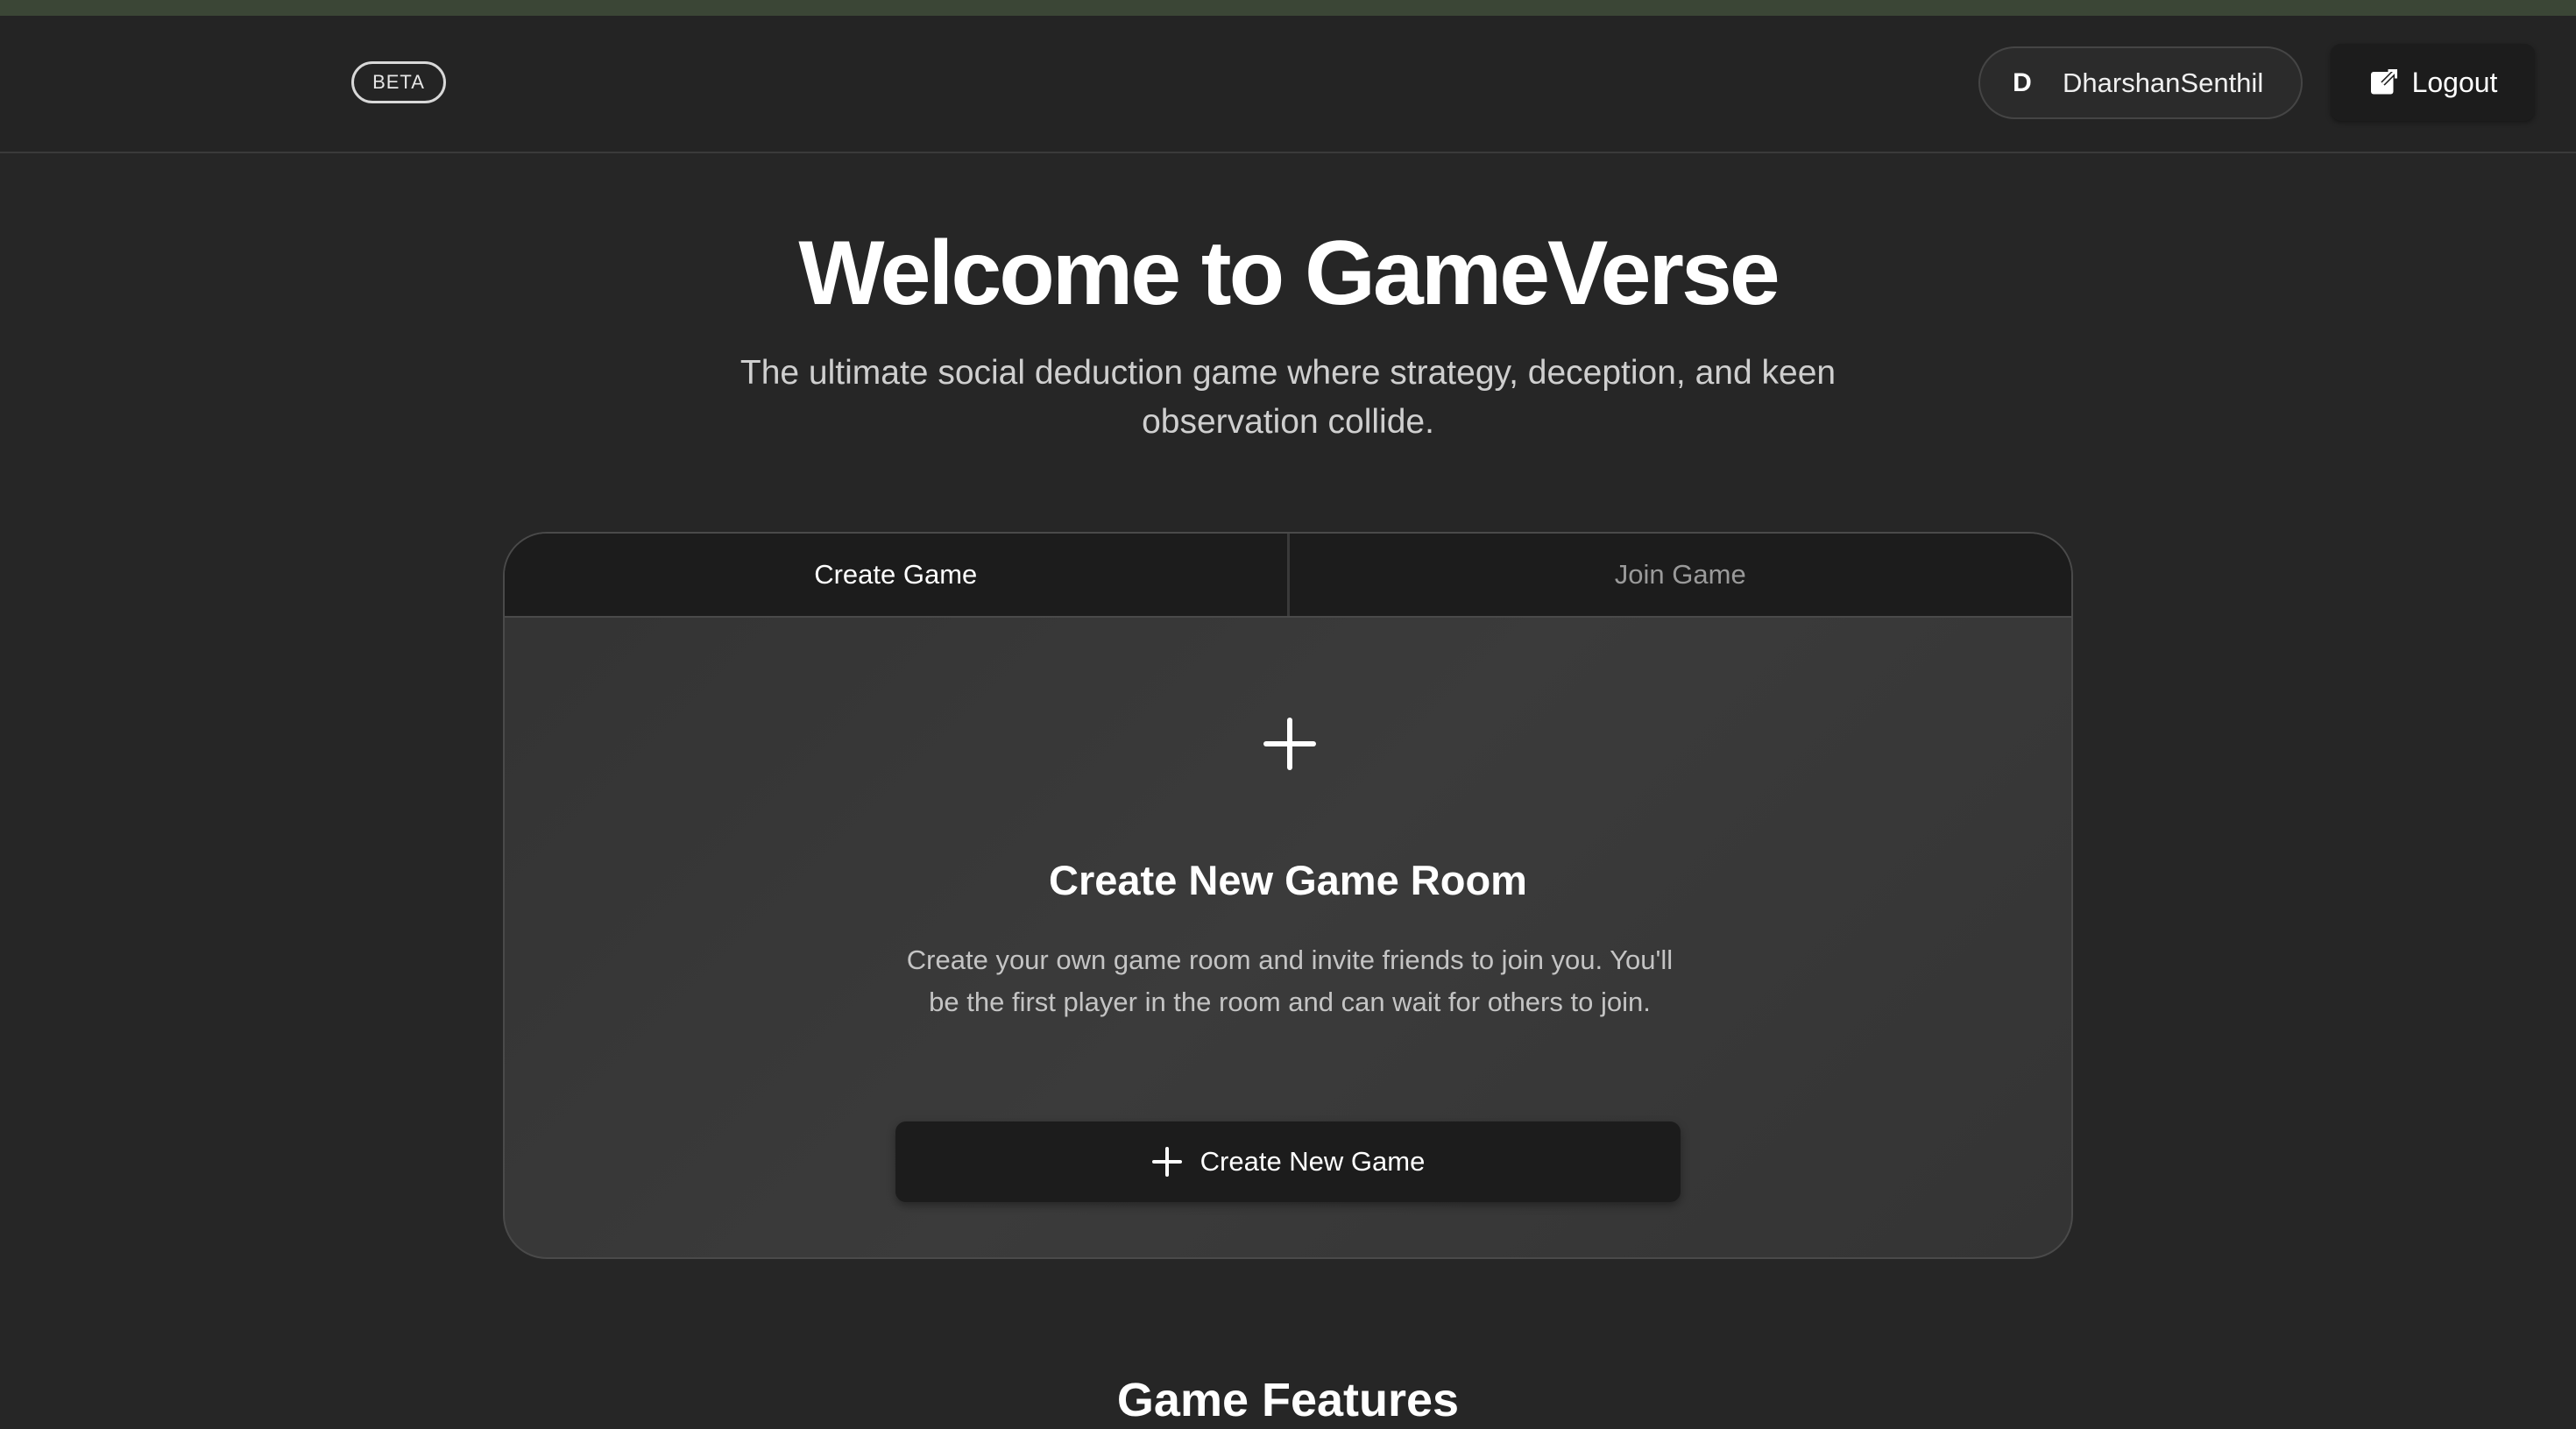  What do you see at coordinates (2163, 82) in the screenshot?
I see `username: DharshanSenthil` at bounding box center [2163, 82].